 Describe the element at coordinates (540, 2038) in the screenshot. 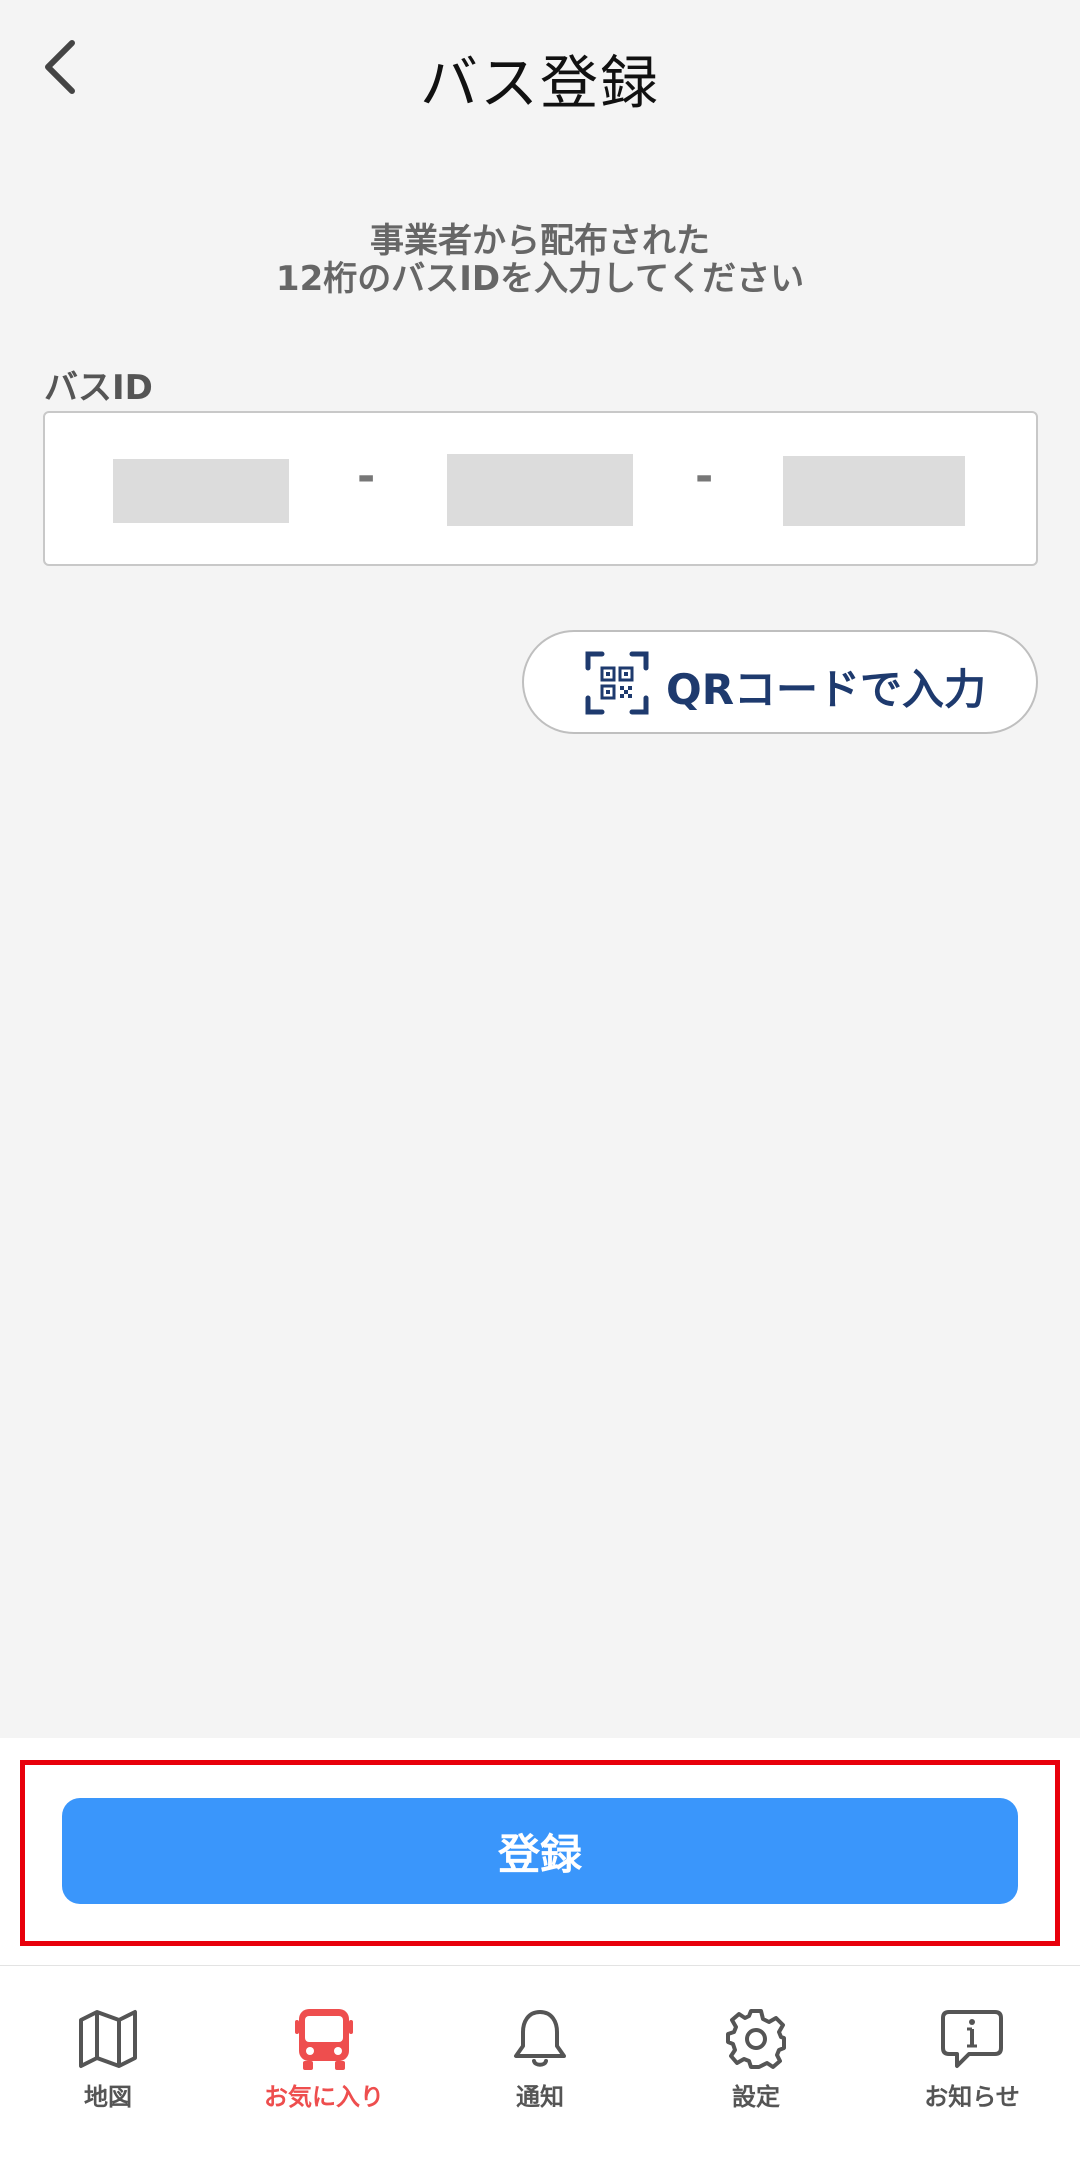

I see `bell-icon` at that location.